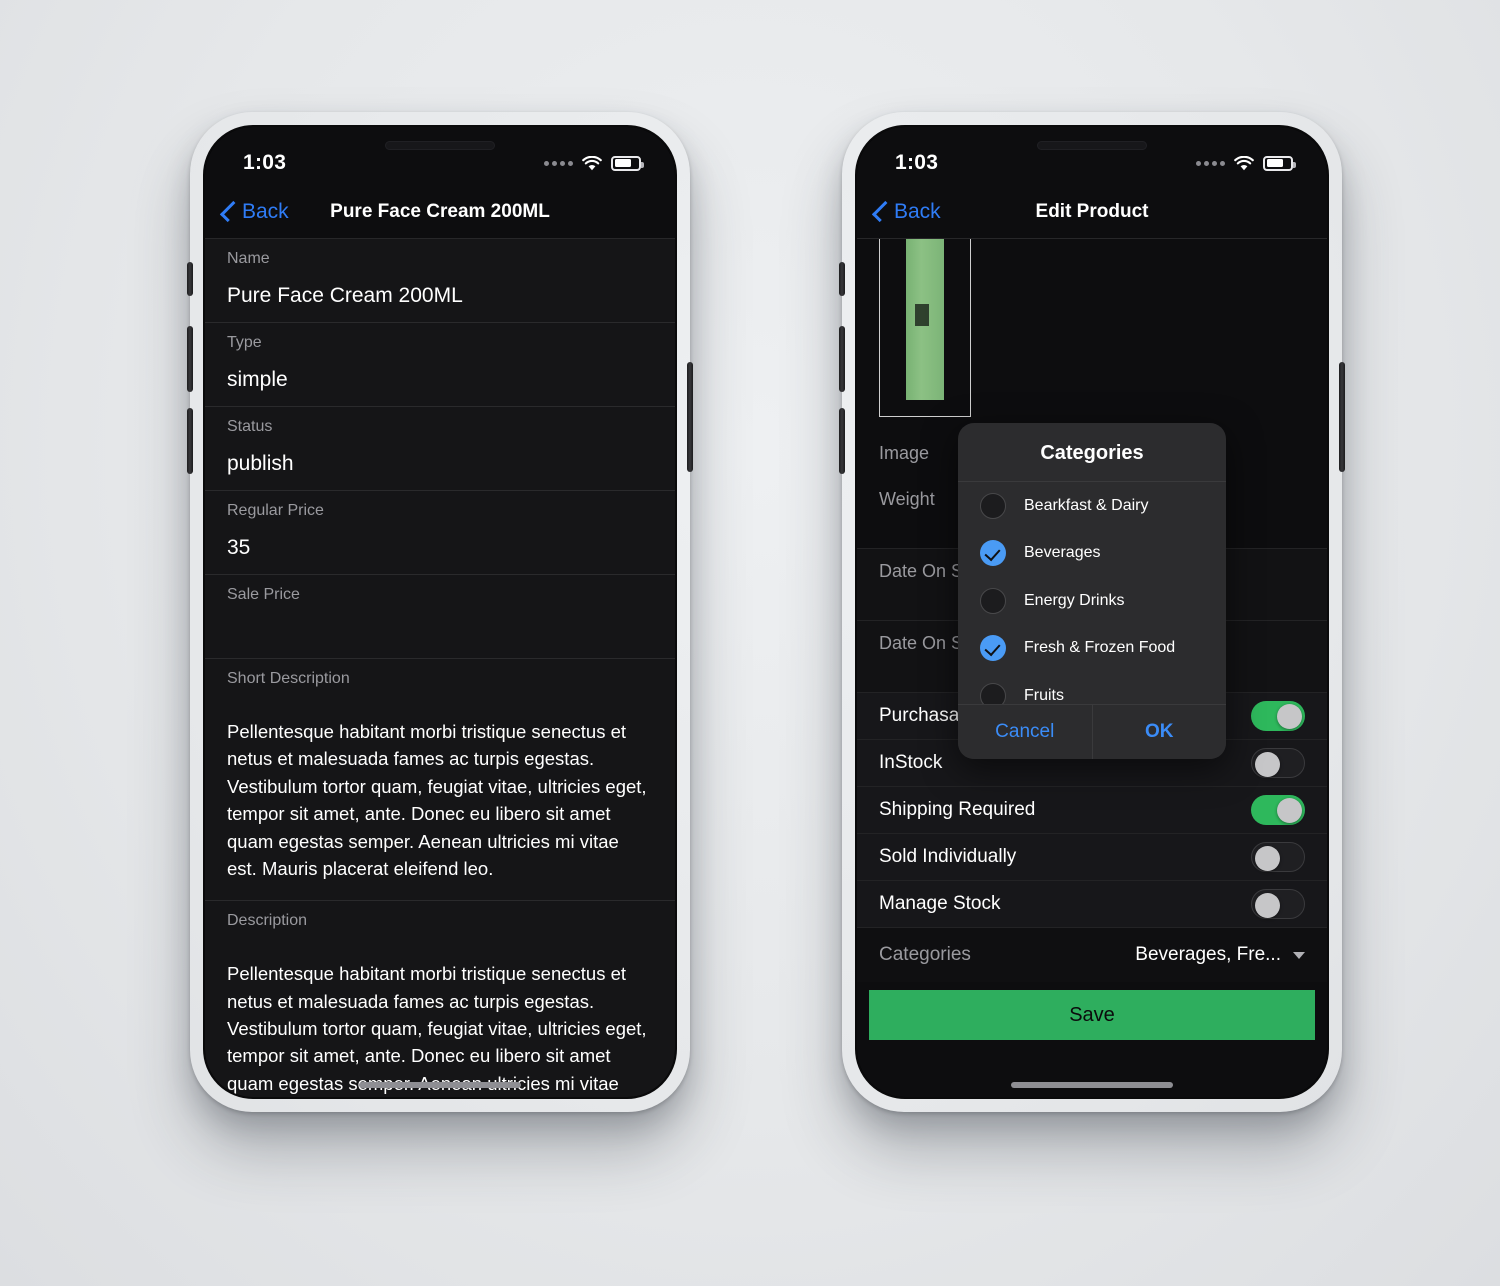 This screenshot has width=1500, height=1286. What do you see at coordinates (1025, 732) in the screenshot?
I see `cancel-button: Cancel` at bounding box center [1025, 732].